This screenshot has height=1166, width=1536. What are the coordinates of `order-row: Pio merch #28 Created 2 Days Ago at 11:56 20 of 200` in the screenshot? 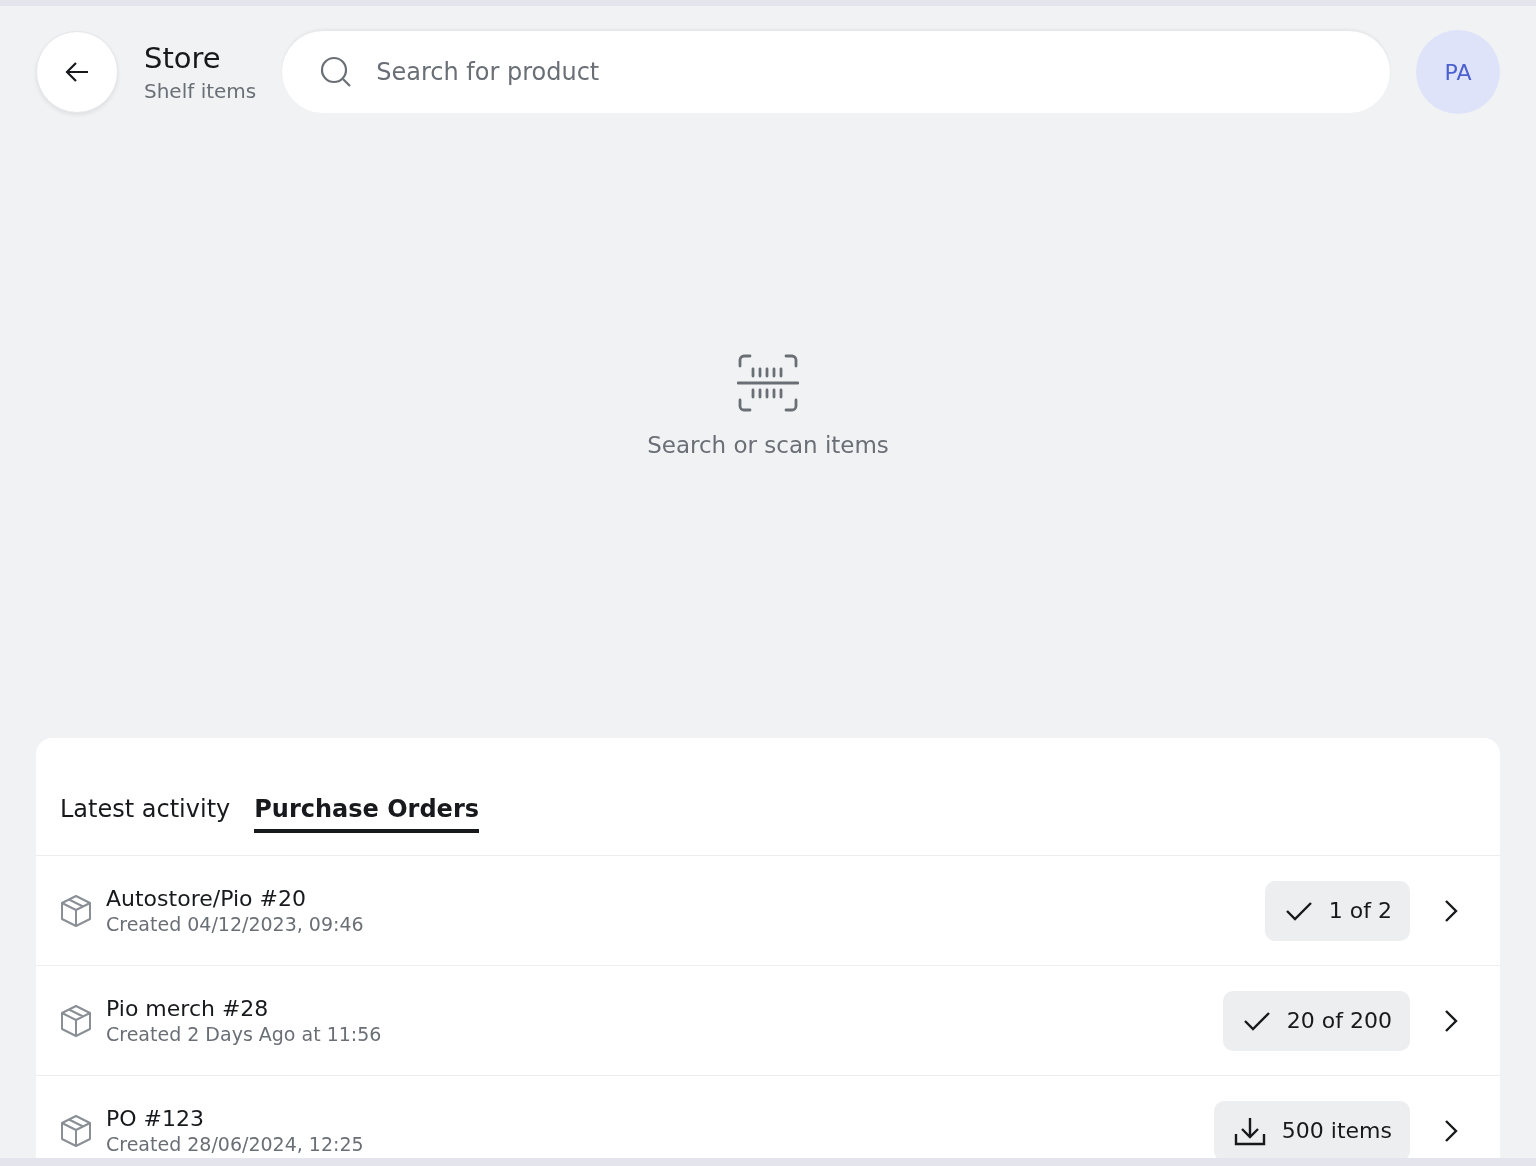 It's located at (768, 1021).